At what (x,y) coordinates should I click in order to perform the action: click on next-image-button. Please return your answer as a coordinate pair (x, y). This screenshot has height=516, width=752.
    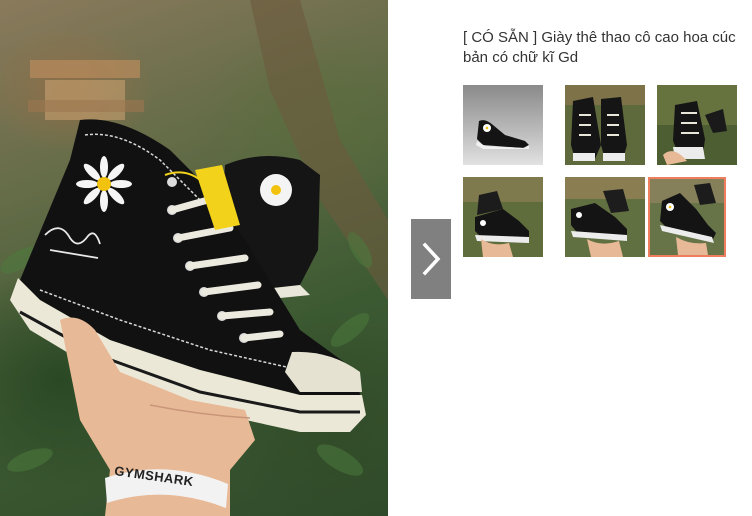
    Looking at the image, I should click on (431, 259).